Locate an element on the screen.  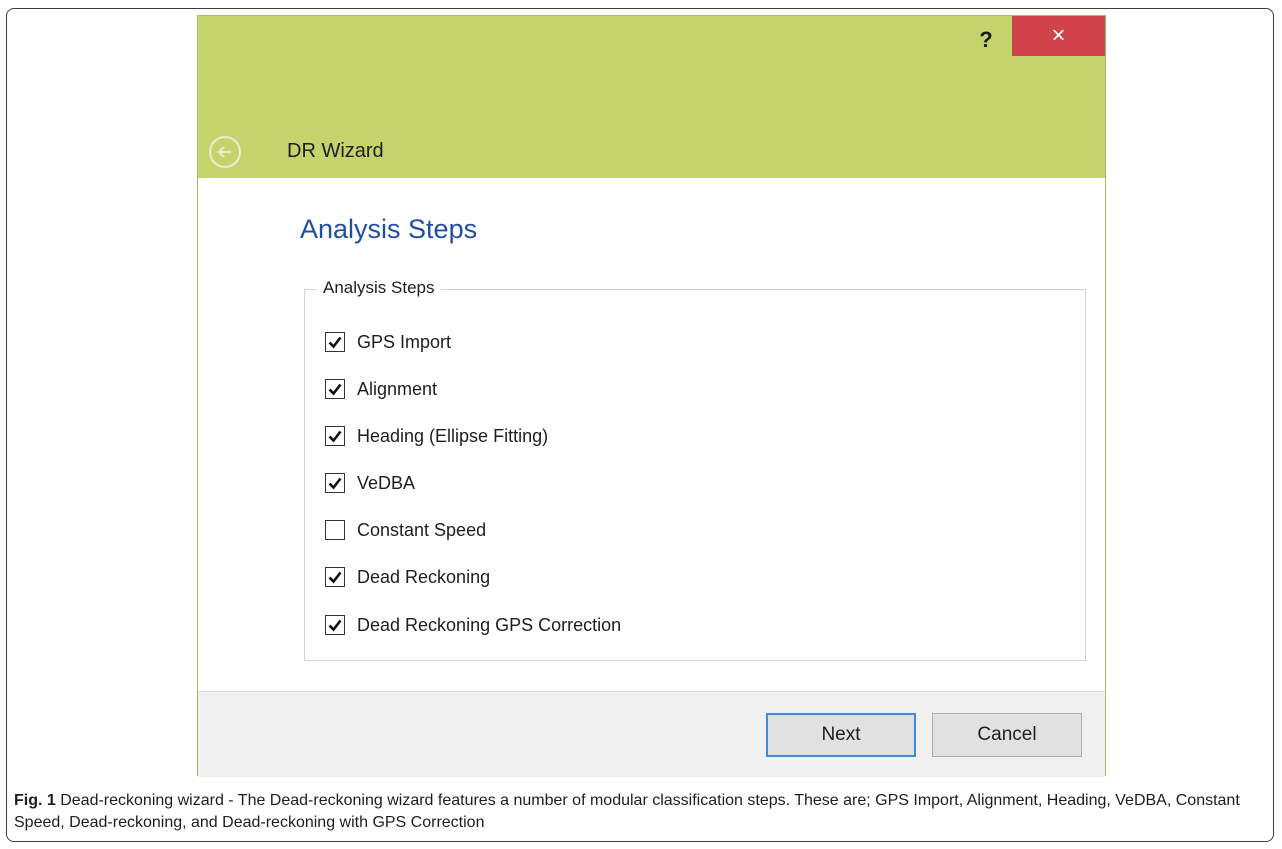
page-heading: Analysis Steps is located at coordinates (389, 229).